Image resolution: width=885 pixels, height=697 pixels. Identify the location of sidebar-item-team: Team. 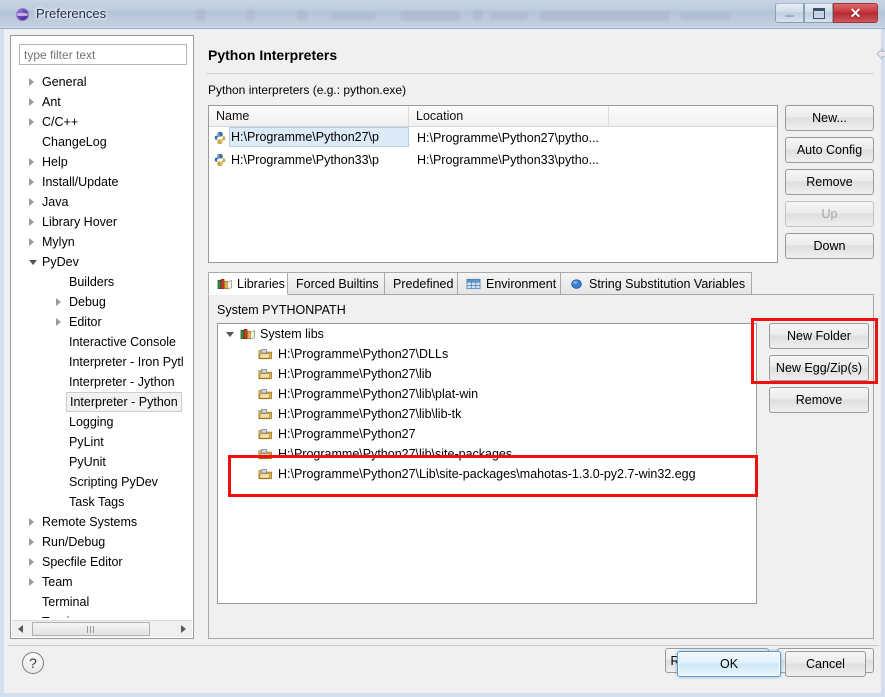
(102, 582).